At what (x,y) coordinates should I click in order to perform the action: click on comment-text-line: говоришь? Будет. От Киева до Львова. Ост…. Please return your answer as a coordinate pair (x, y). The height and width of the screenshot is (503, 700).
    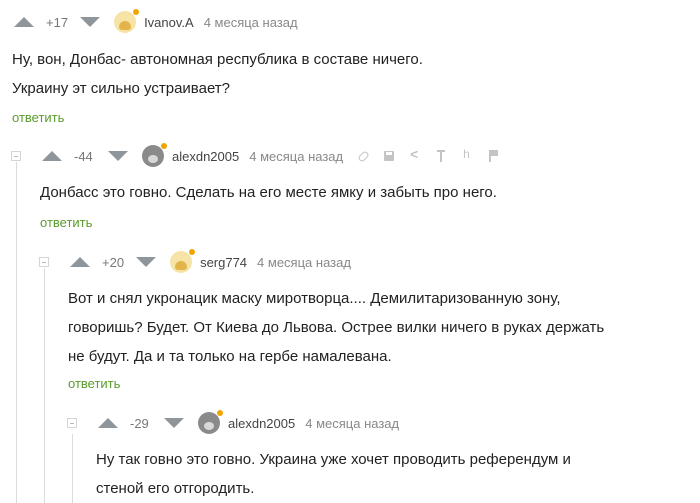
    Looking at the image, I should click on (336, 327).